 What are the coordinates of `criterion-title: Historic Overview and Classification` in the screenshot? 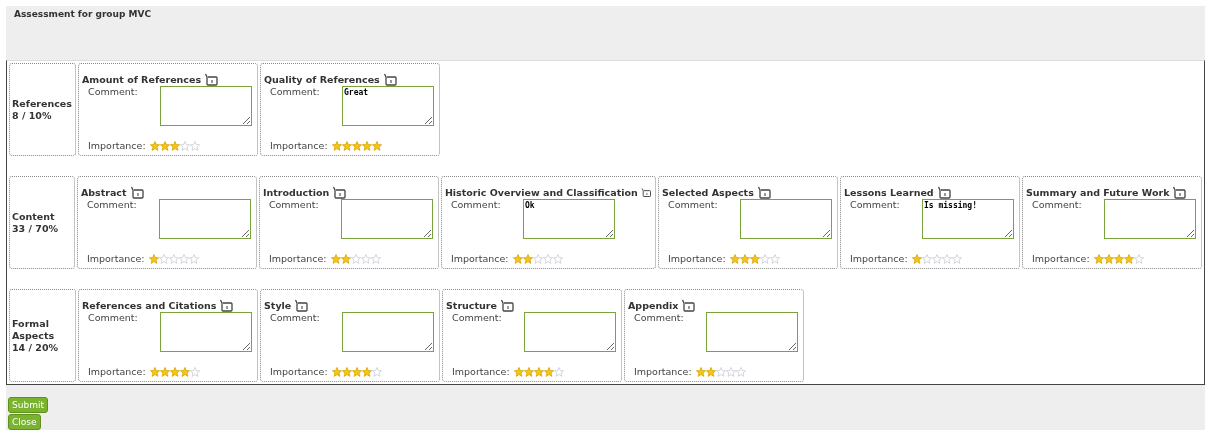 It's located at (541, 192).